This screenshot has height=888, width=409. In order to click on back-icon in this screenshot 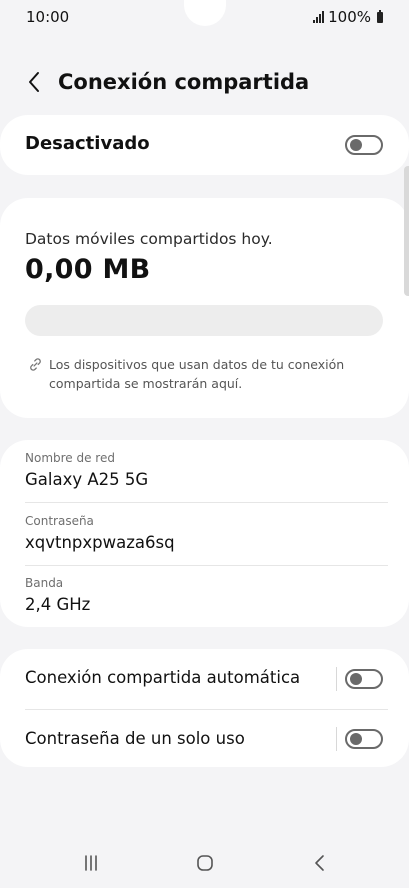, I will do `click(319, 863)`.